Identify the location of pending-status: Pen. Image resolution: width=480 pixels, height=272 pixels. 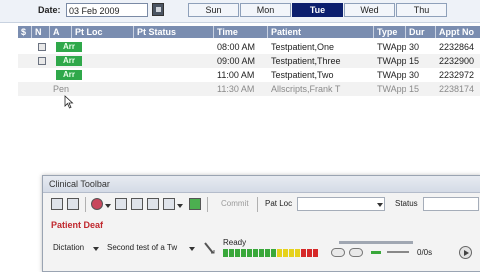
(62, 89).